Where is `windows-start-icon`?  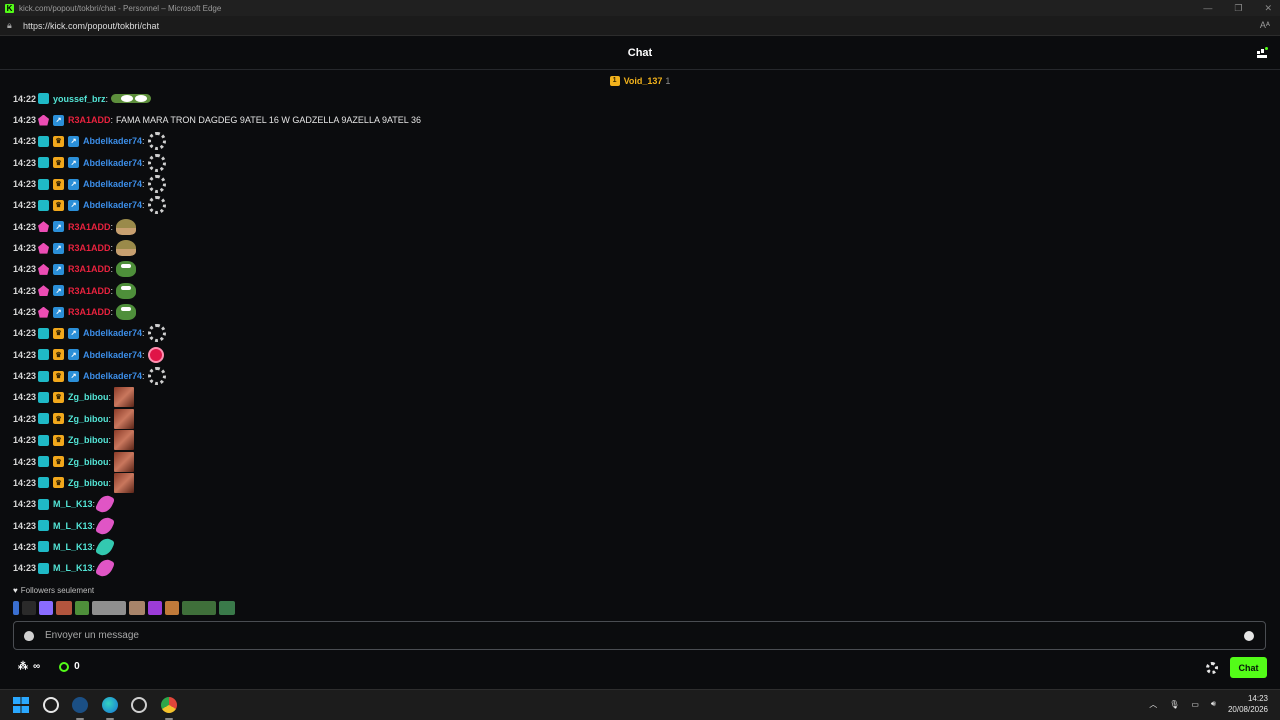 windows-start-icon is located at coordinates (21, 705).